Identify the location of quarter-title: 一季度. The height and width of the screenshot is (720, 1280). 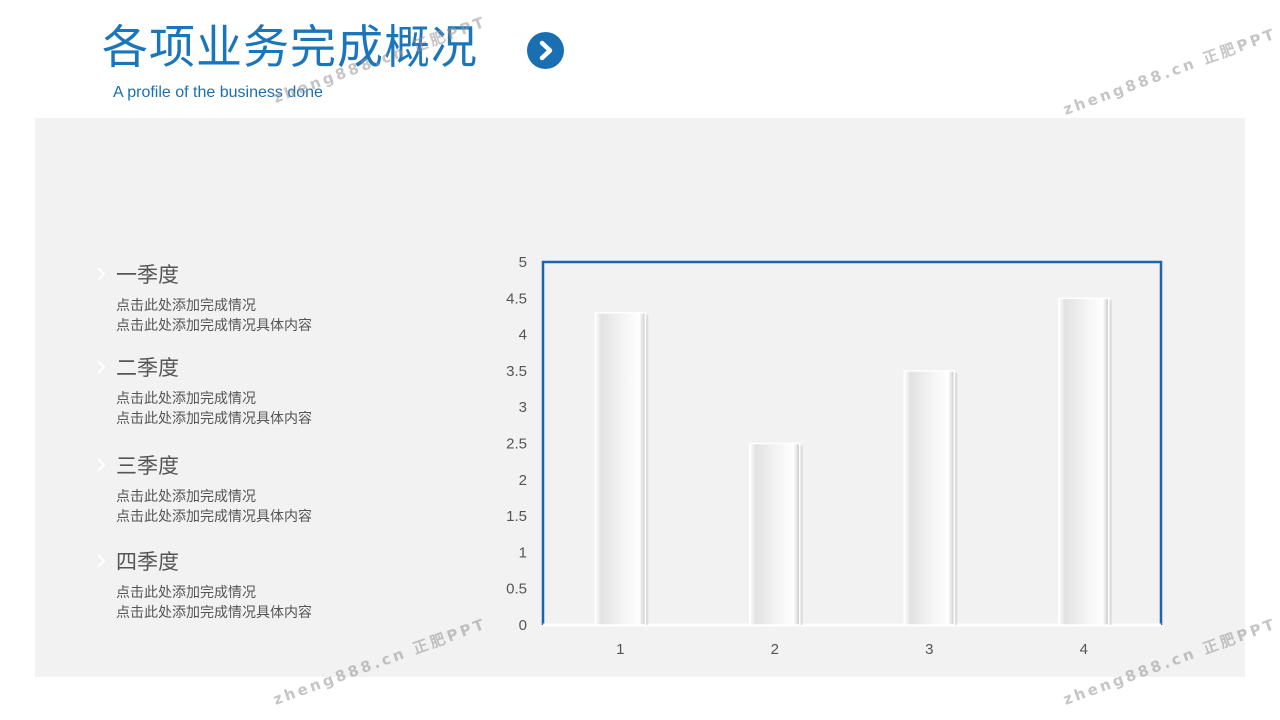
(147, 275).